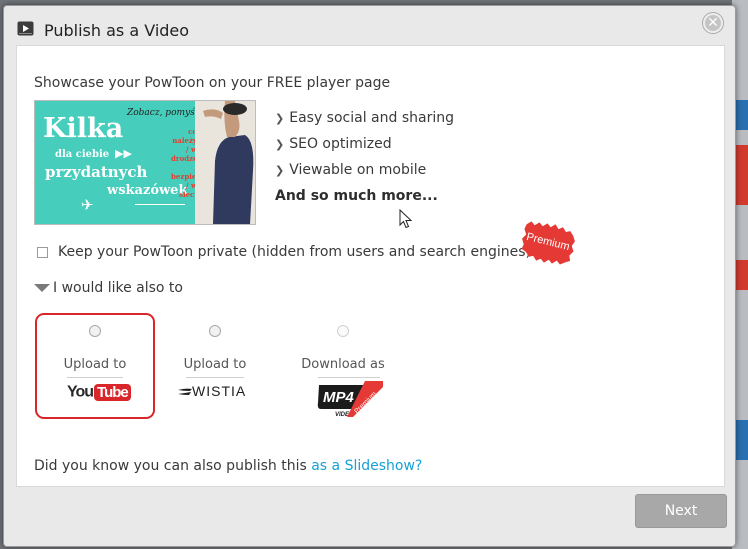 This screenshot has width=748, height=549. I want to click on feature-item: ❯ Easy social and sharing, so click(364, 118).